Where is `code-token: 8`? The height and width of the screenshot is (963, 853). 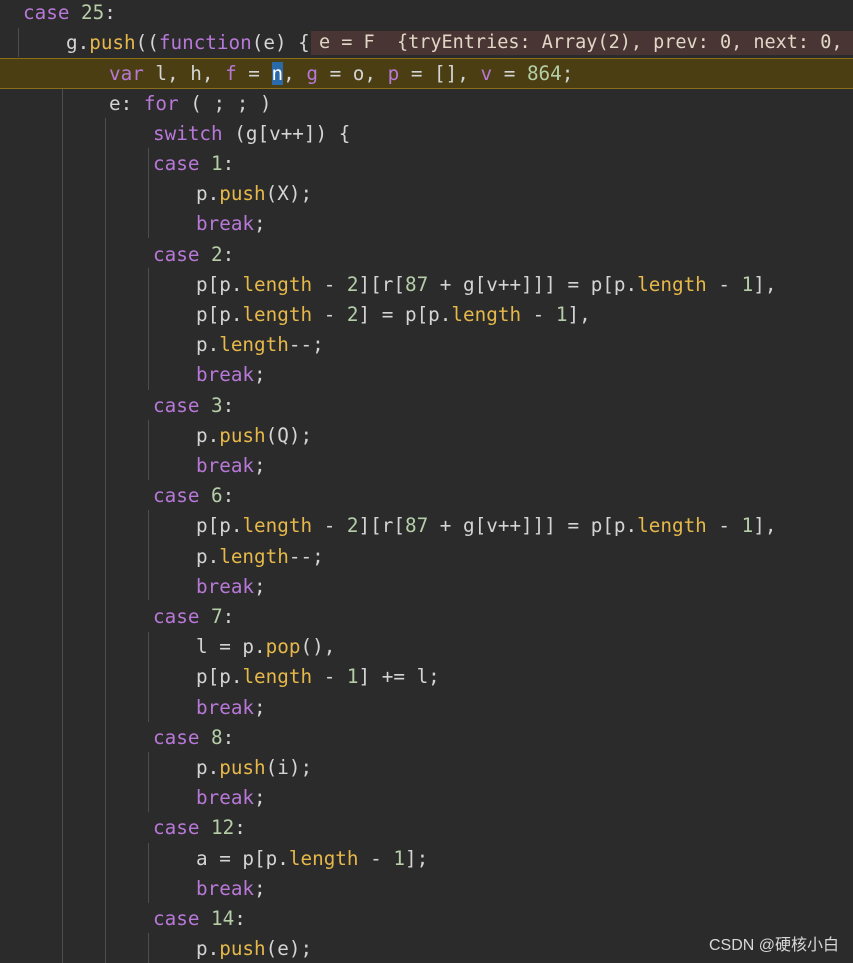 code-token: 8 is located at coordinates (217, 737).